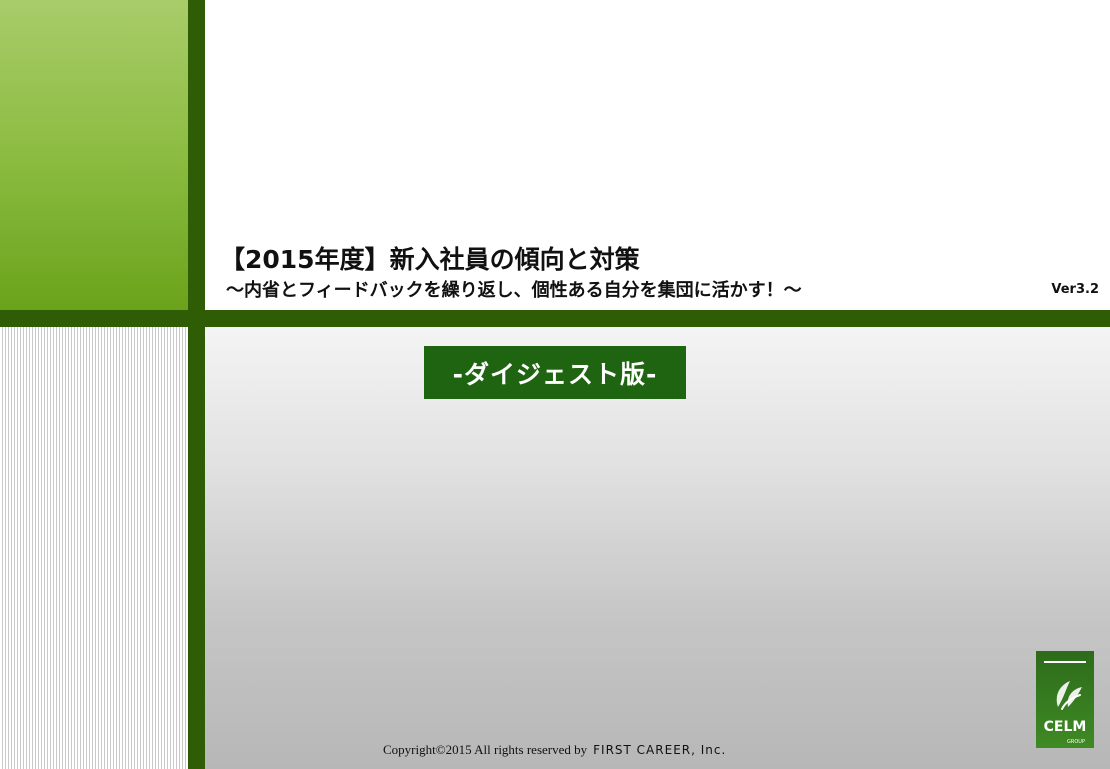 The image size is (1110, 769). Describe the element at coordinates (1065, 727) in the screenshot. I see `logo-text: CELM` at that location.